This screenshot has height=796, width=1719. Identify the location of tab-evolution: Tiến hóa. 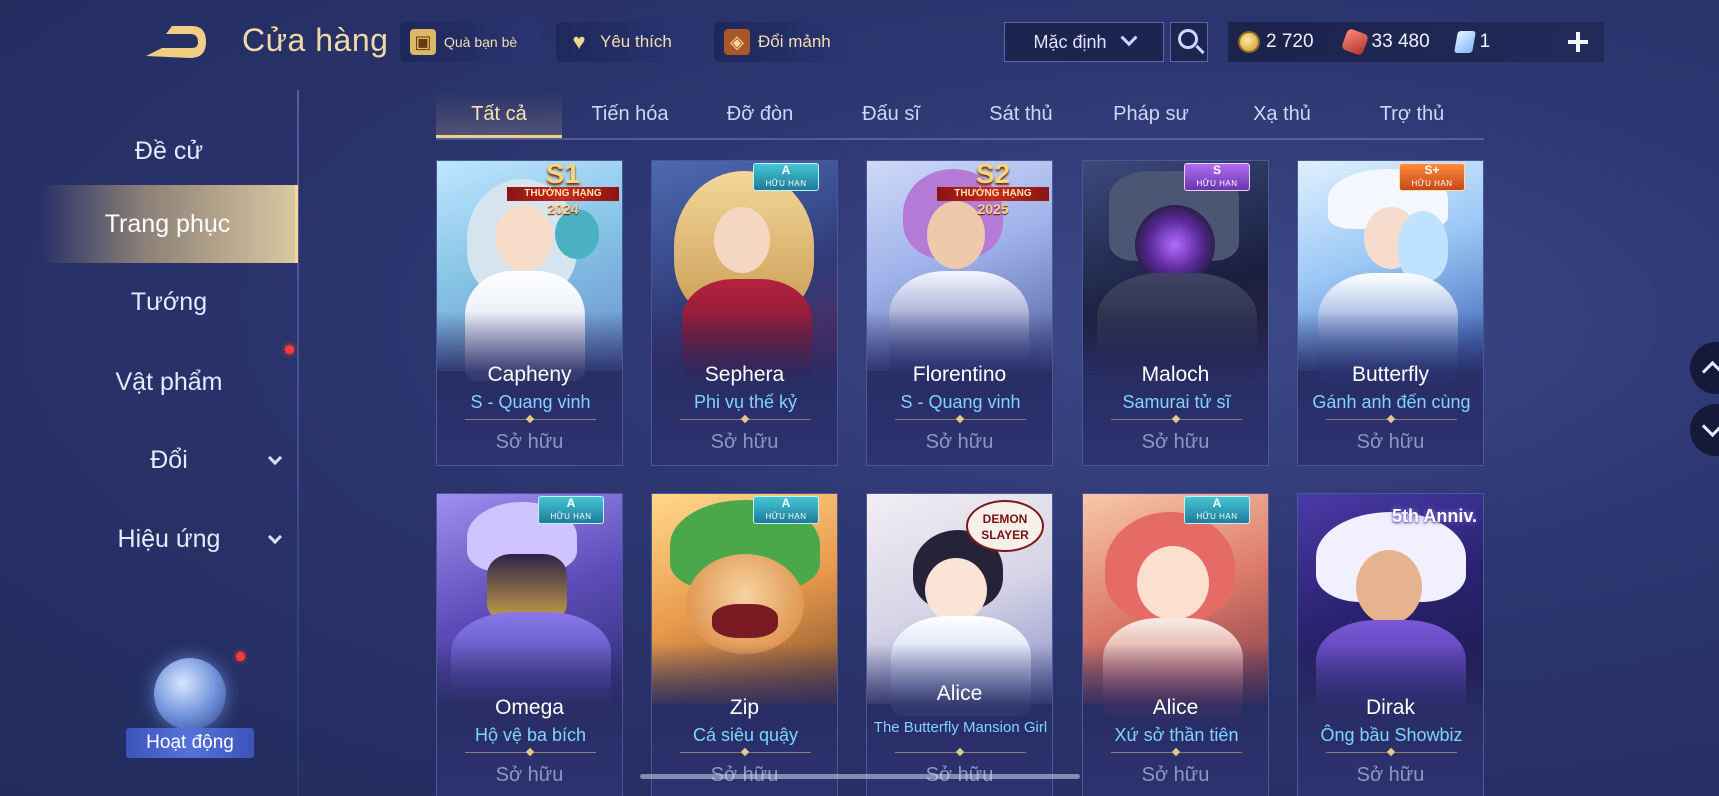
(630, 115).